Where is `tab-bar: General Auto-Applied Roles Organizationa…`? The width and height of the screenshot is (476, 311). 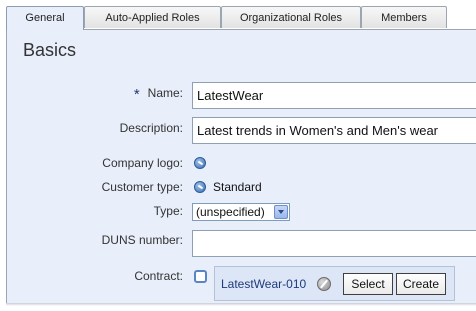
tab-bar: General Auto-Applied Roles Organizationa… is located at coordinates (241, 18).